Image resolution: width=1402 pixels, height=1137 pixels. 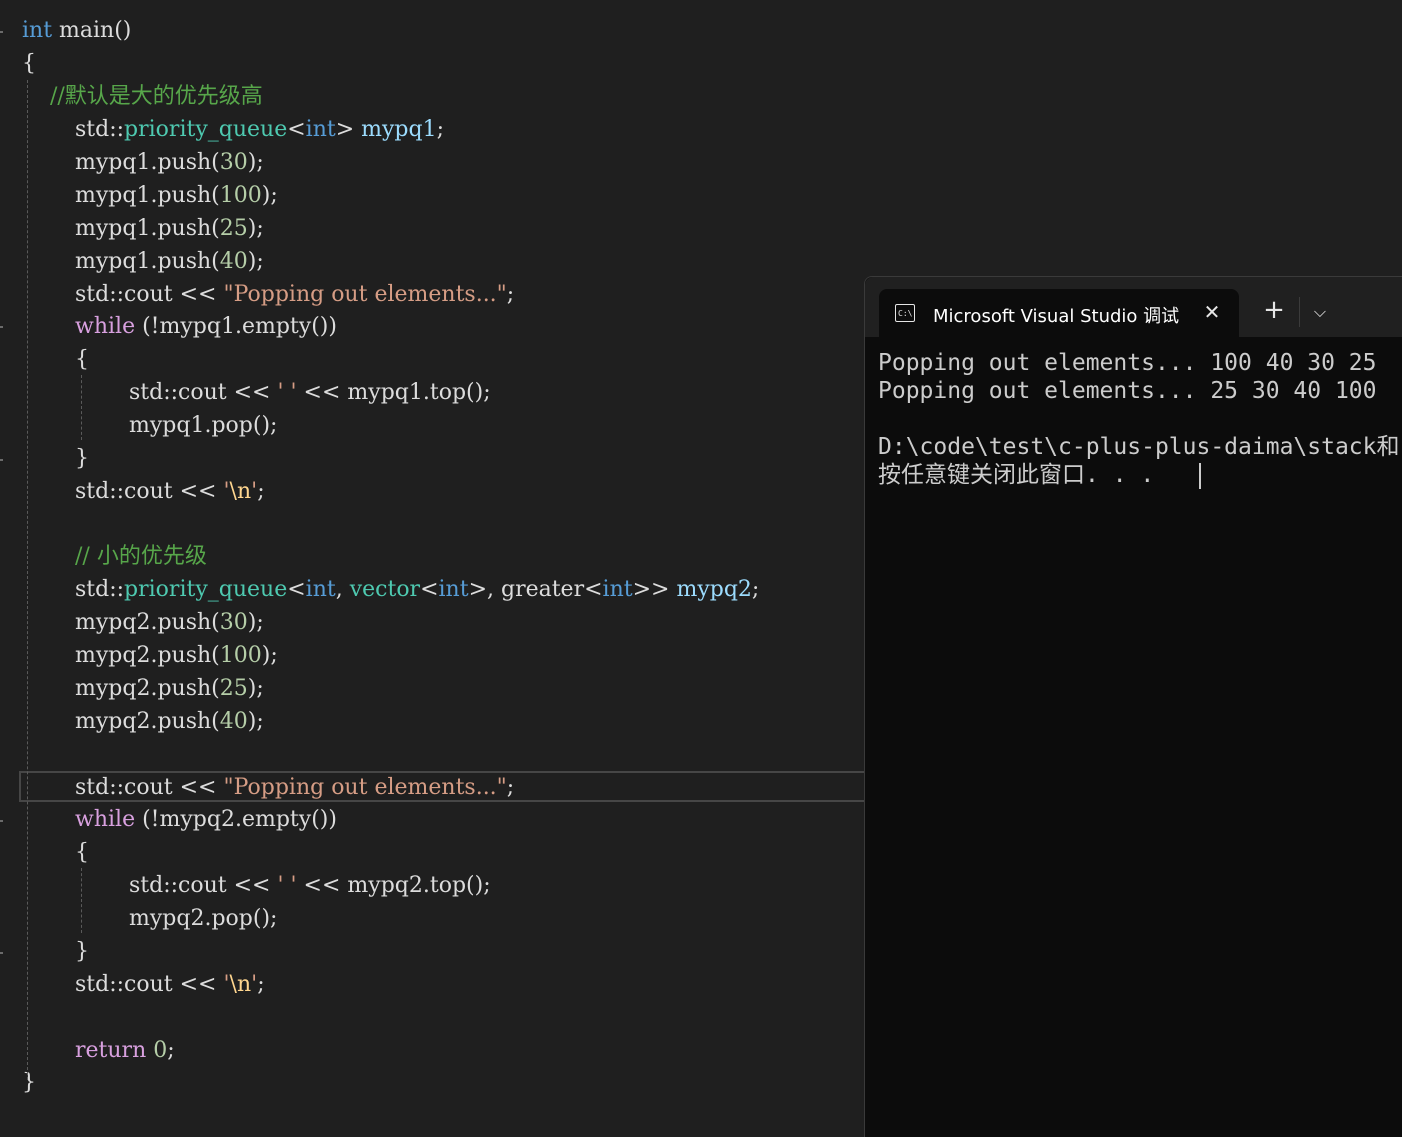 I want to click on code-line: while (!mypq1.empty()), so click(x=206, y=326).